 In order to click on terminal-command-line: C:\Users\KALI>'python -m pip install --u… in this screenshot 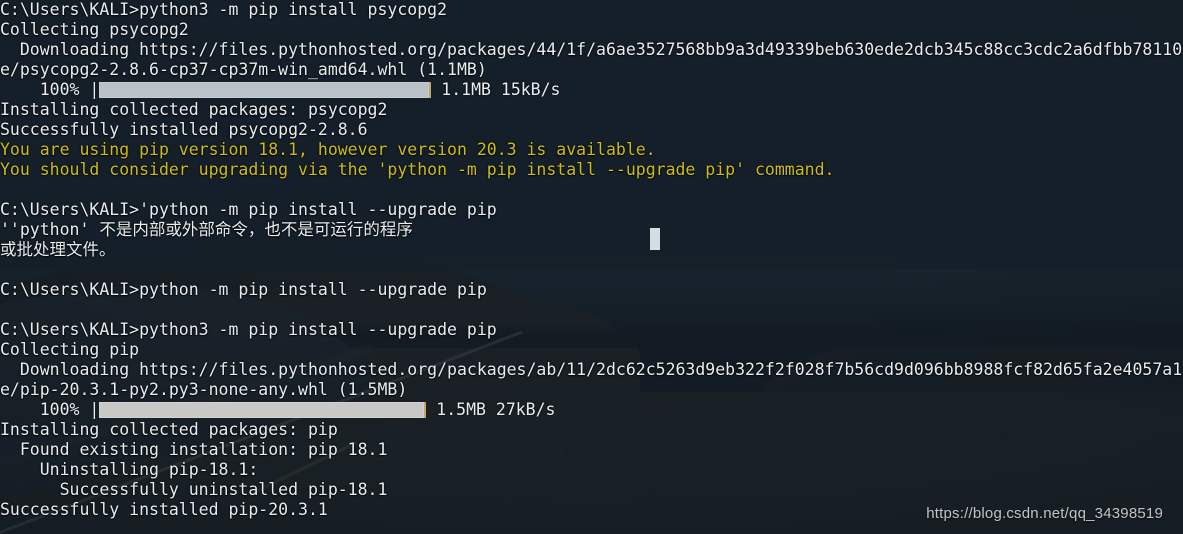, I will do `click(248, 209)`.